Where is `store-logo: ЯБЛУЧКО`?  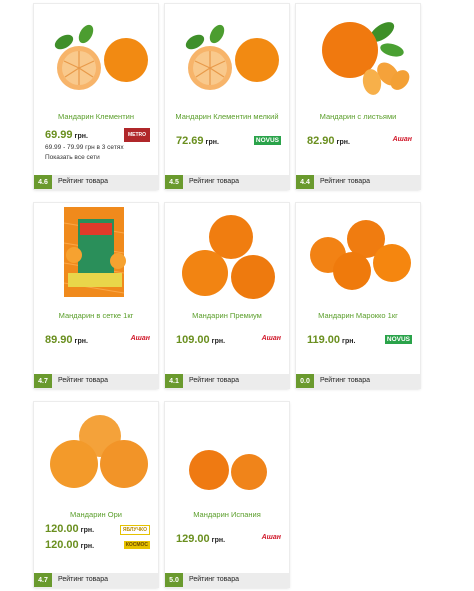 store-logo: ЯБЛУЧКО is located at coordinates (134, 530).